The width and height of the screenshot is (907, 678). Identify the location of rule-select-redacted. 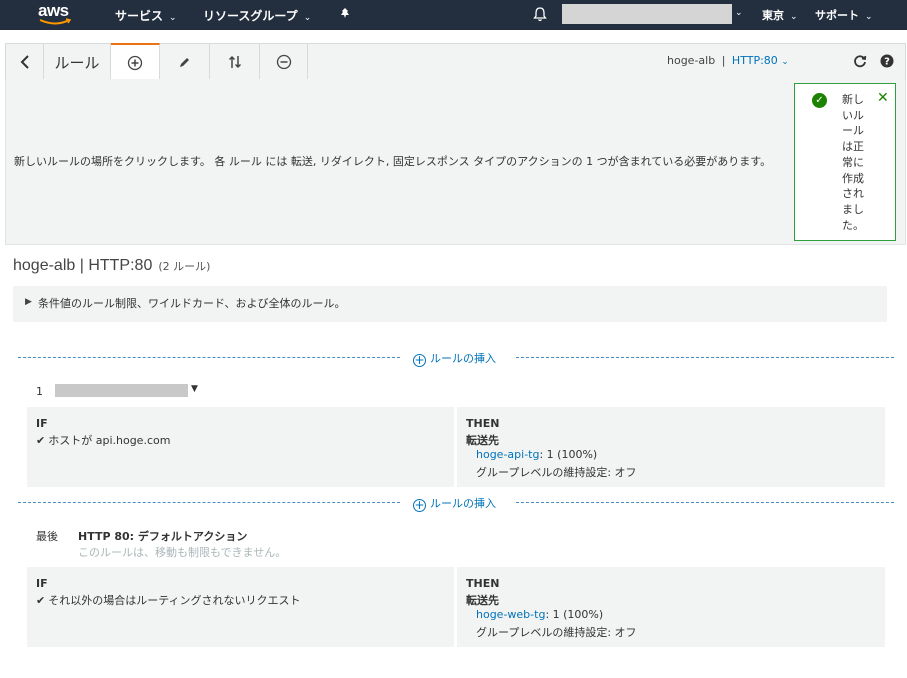
(121, 390).